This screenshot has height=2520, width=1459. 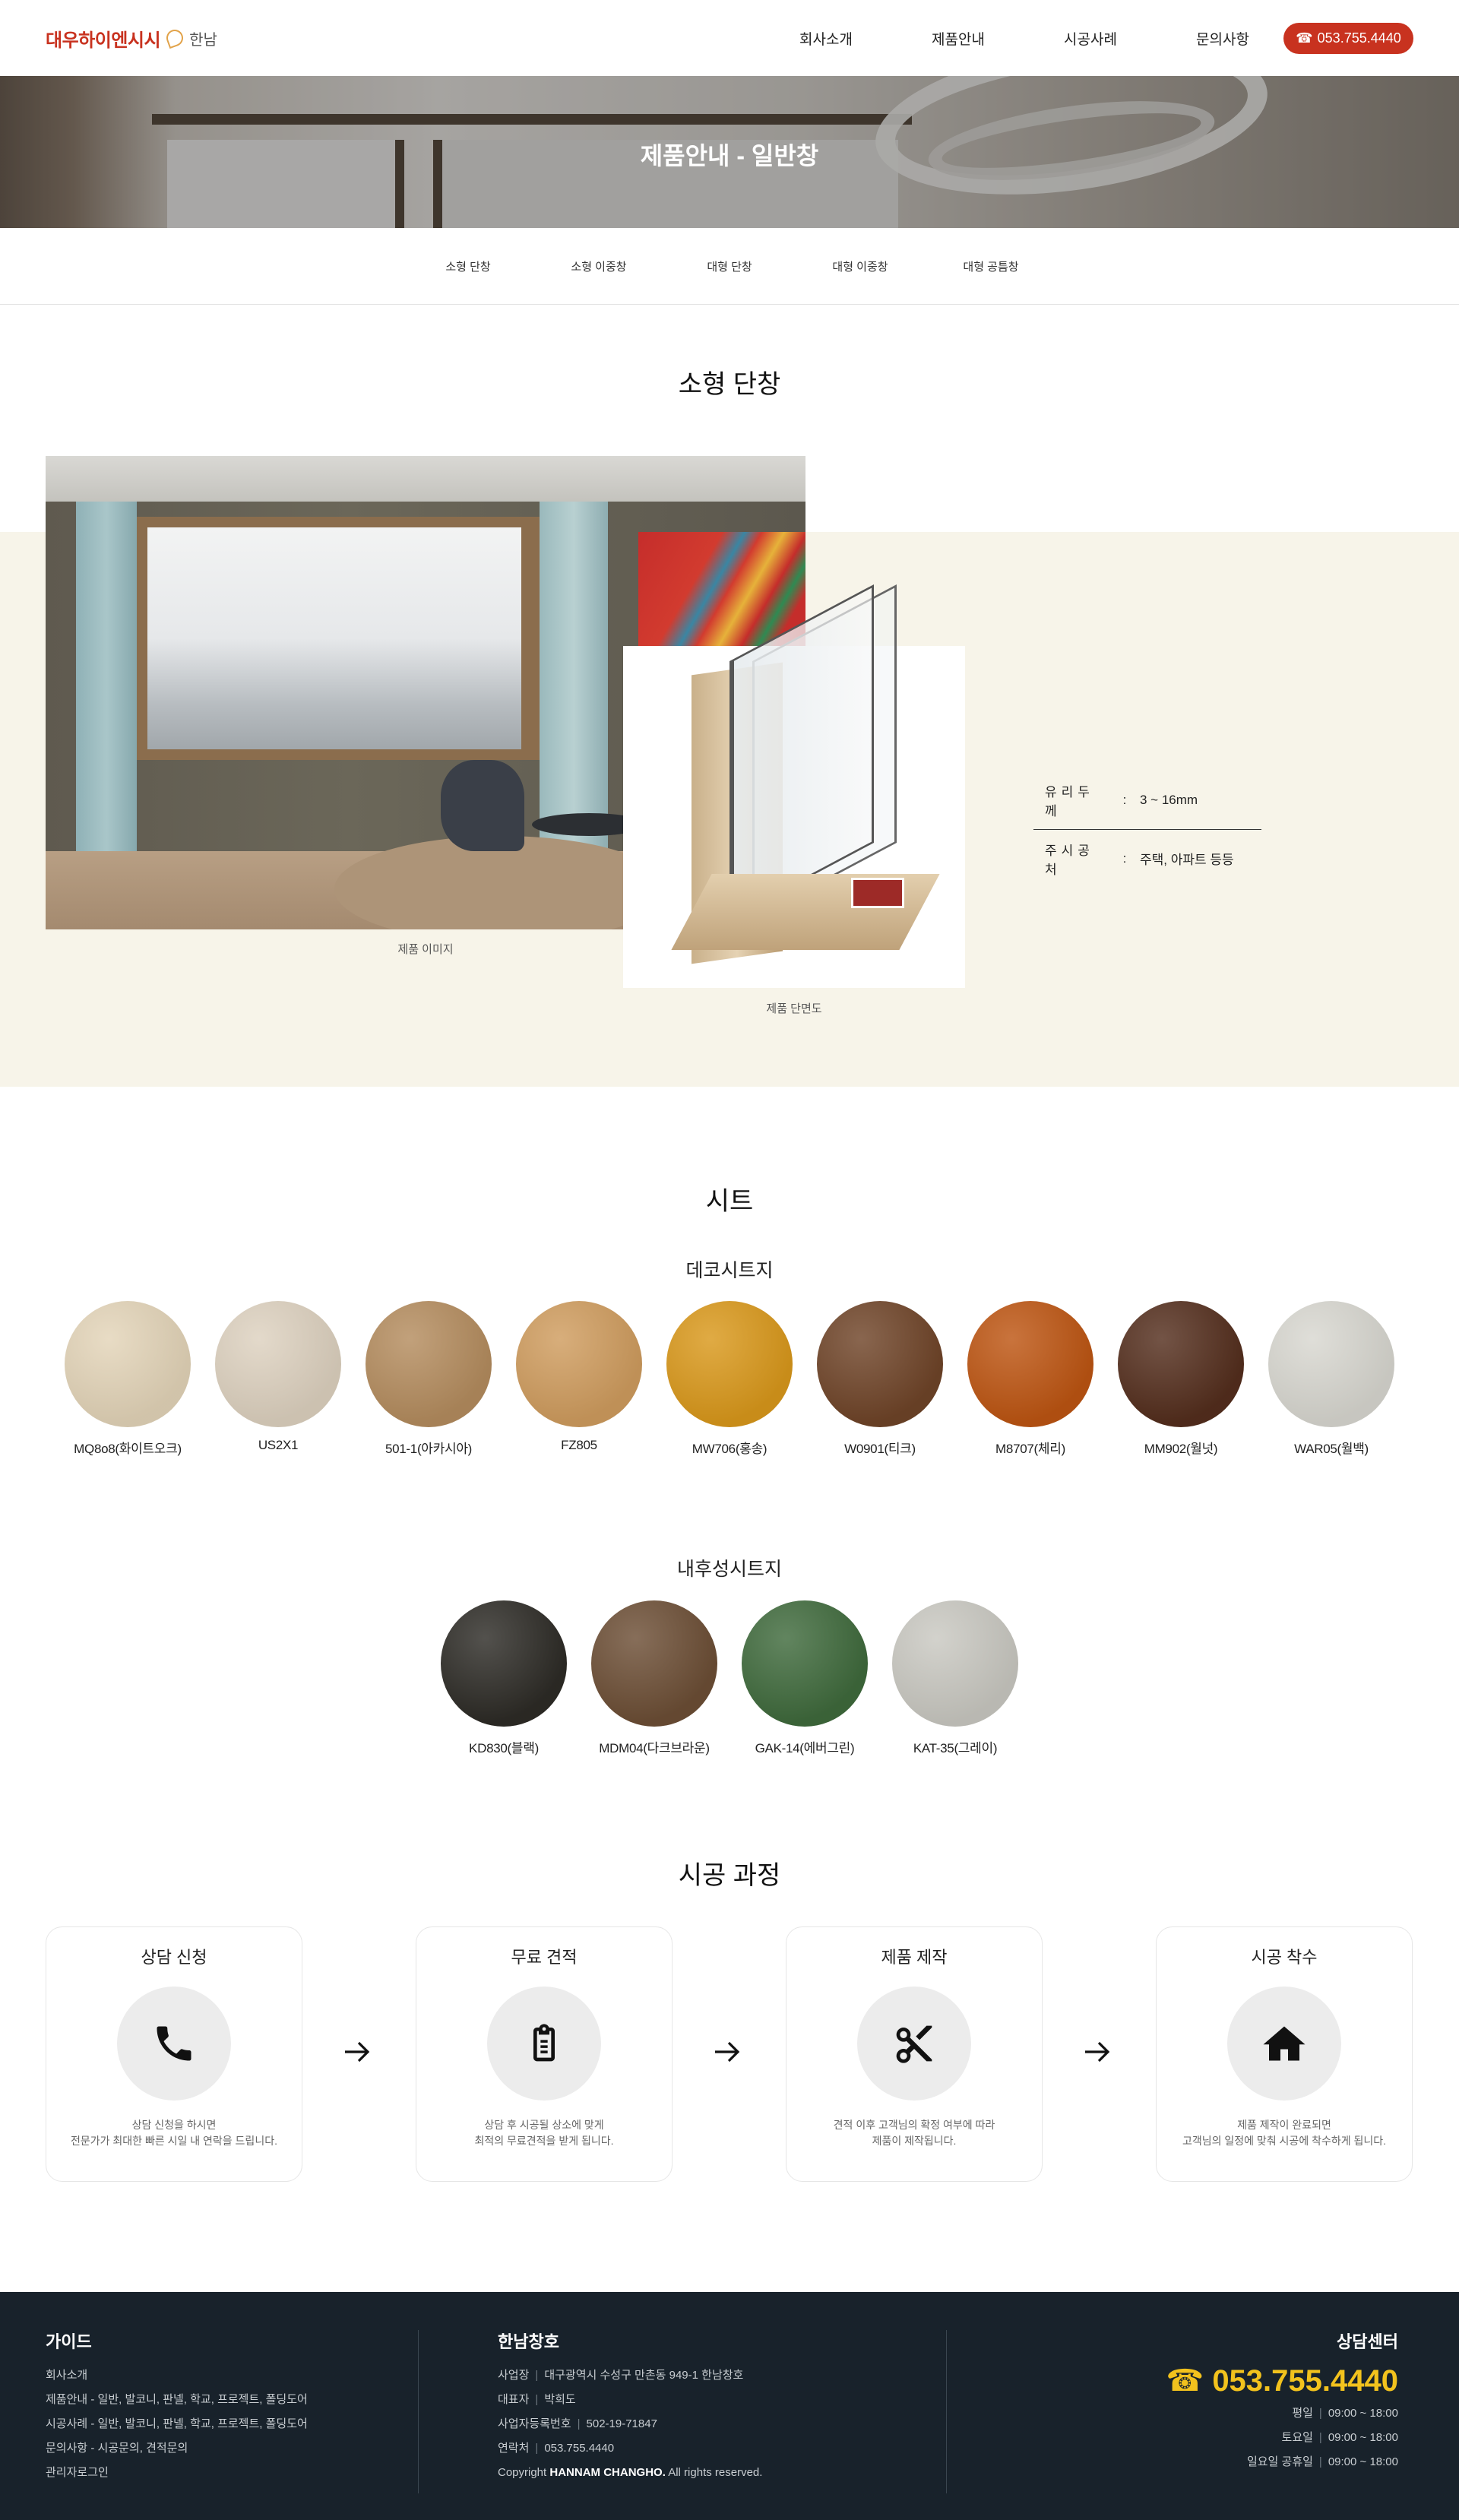 What do you see at coordinates (1367, 2341) in the screenshot?
I see `footer-center-title: 상담센터` at bounding box center [1367, 2341].